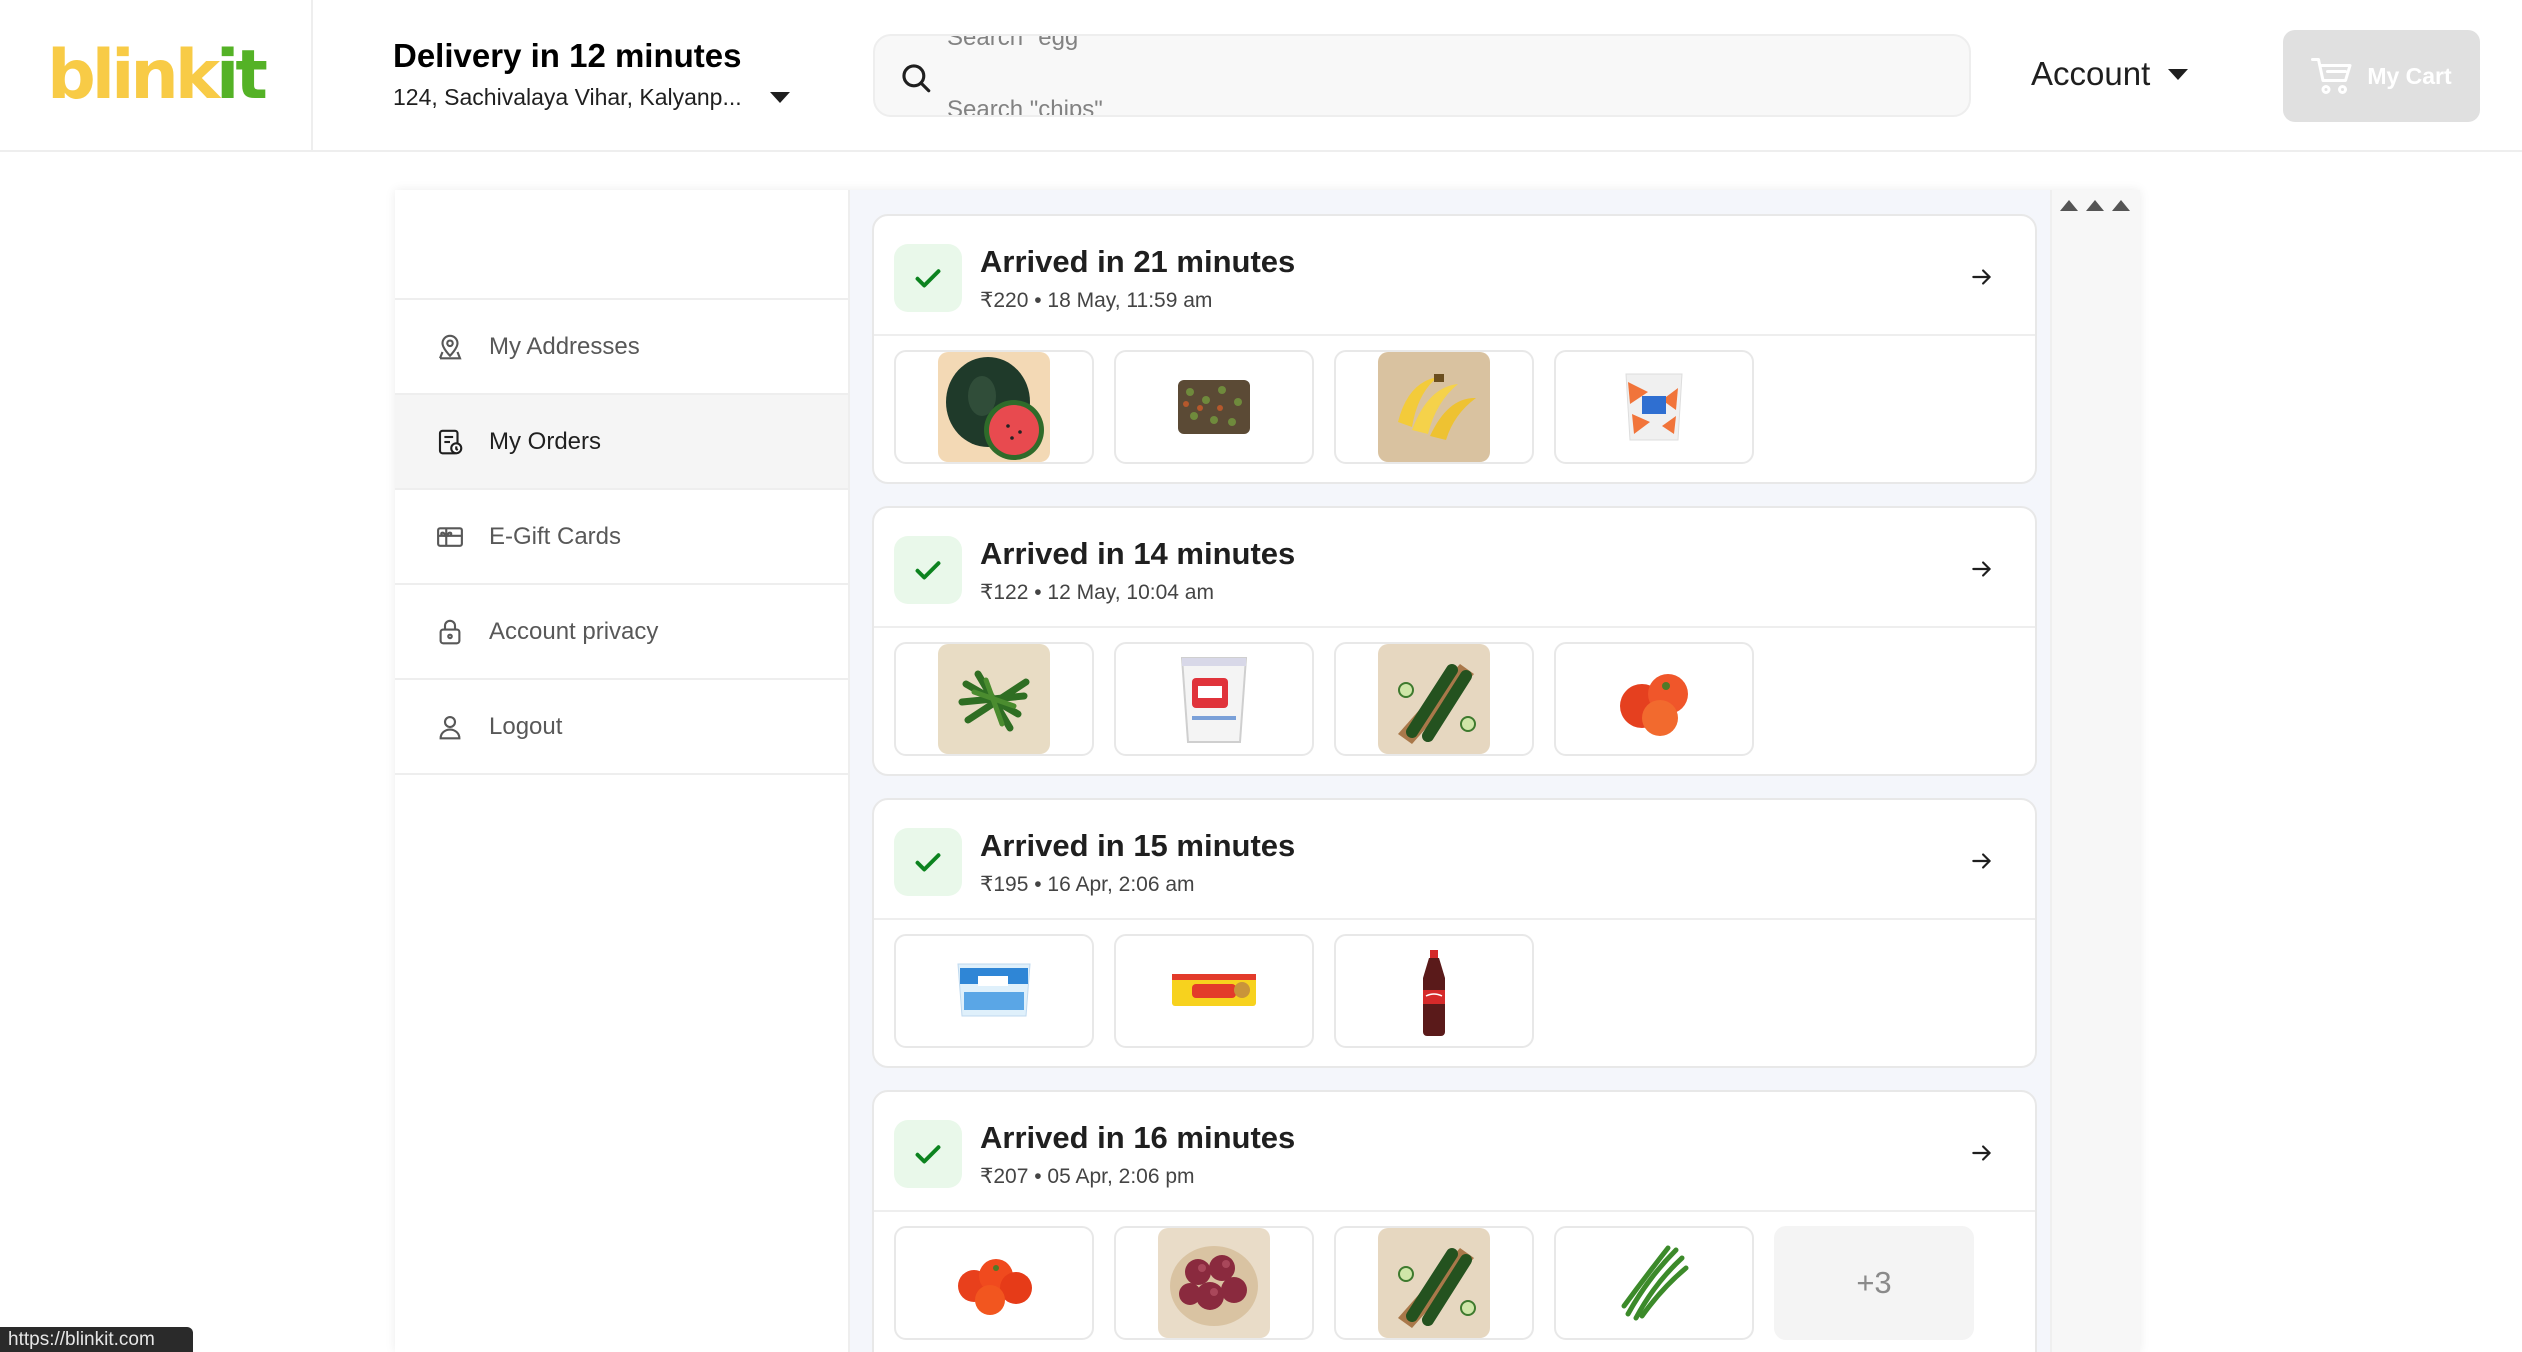 Image resolution: width=2522 pixels, height=1352 pixels. Describe the element at coordinates (450, 631) in the screenshot. I see `lock-icon` at that location.